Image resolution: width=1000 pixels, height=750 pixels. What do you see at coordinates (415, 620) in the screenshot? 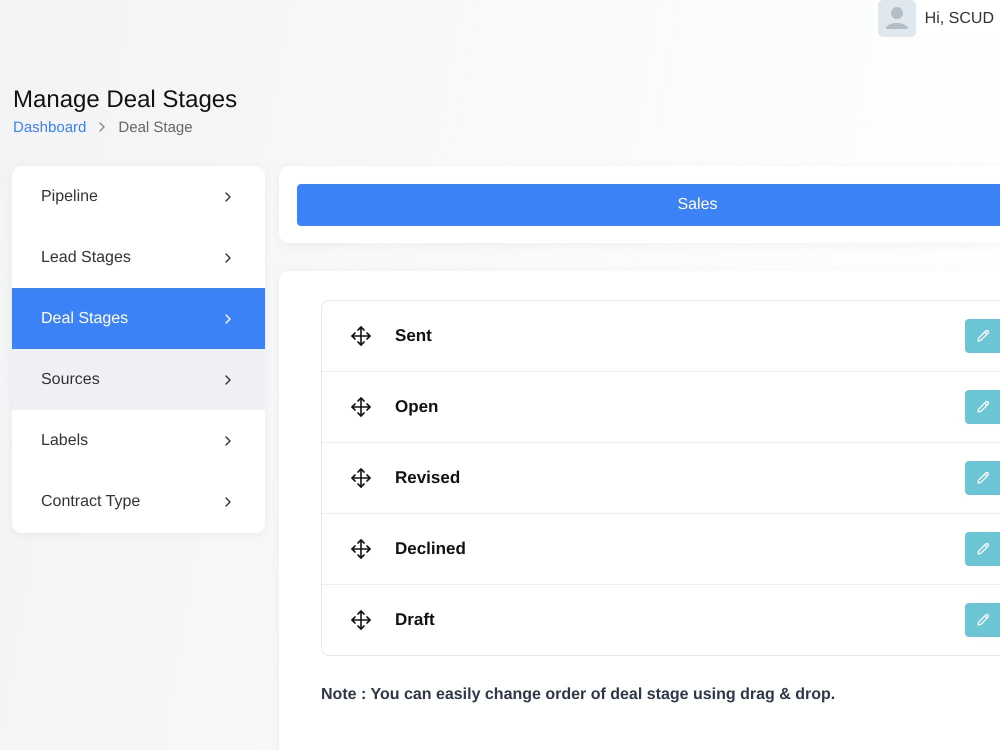
I see `stage-name: Draft` at bounding box center [415, 620].